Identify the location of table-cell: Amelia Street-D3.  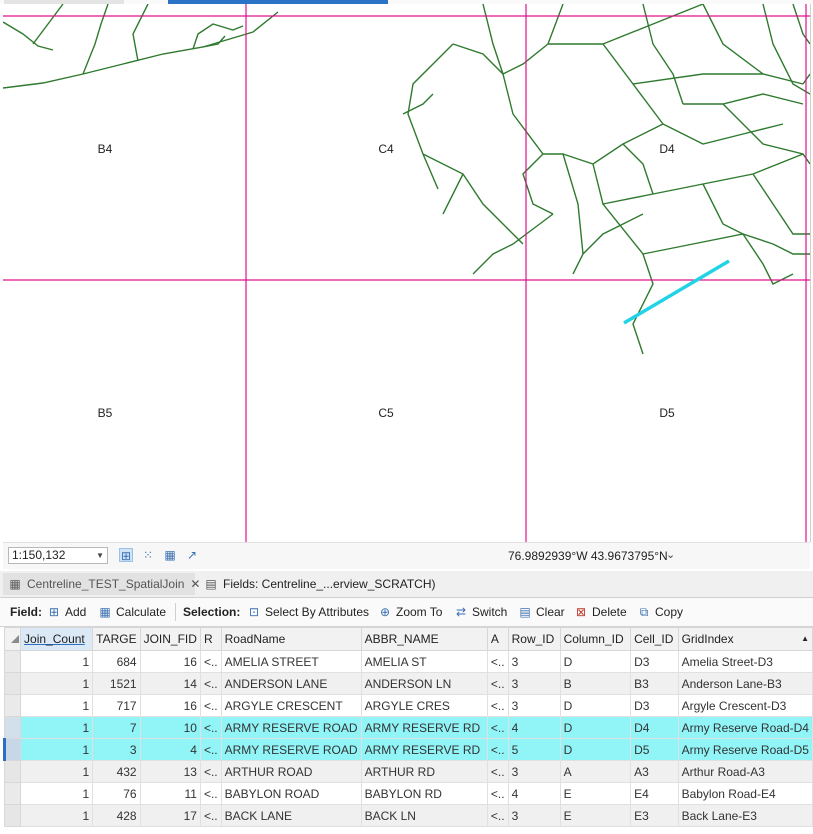
(745, 661).